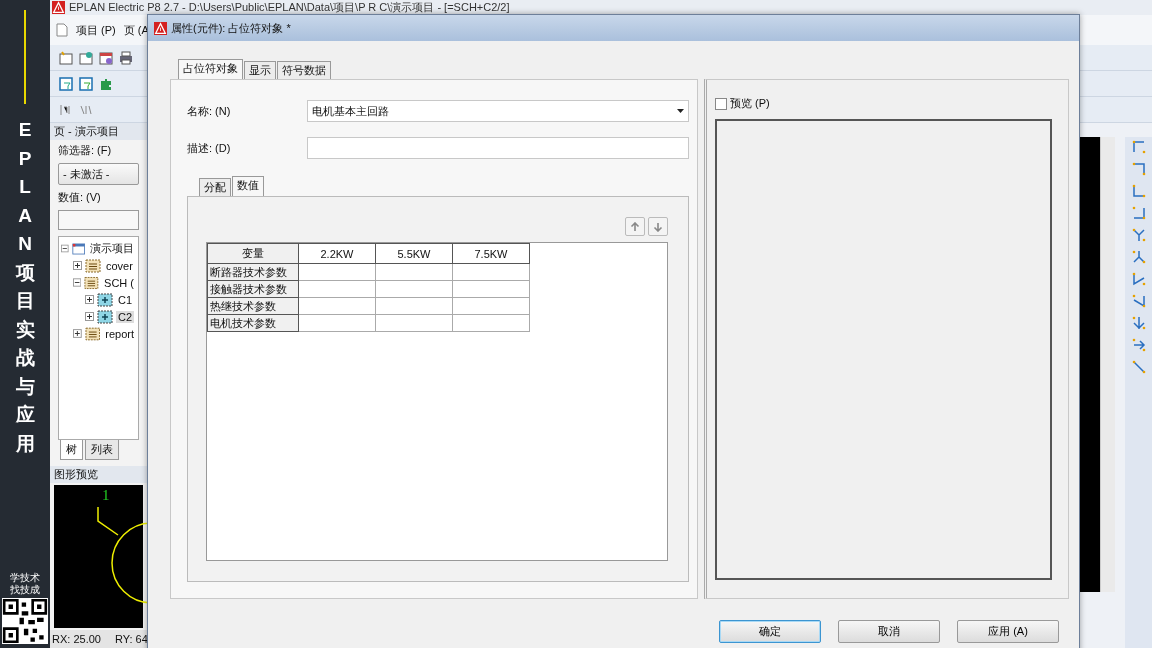  Describe the element at coordinates (98, 131) in the screenshot. I see `panel-title: 页 - 演示项目` at that location.